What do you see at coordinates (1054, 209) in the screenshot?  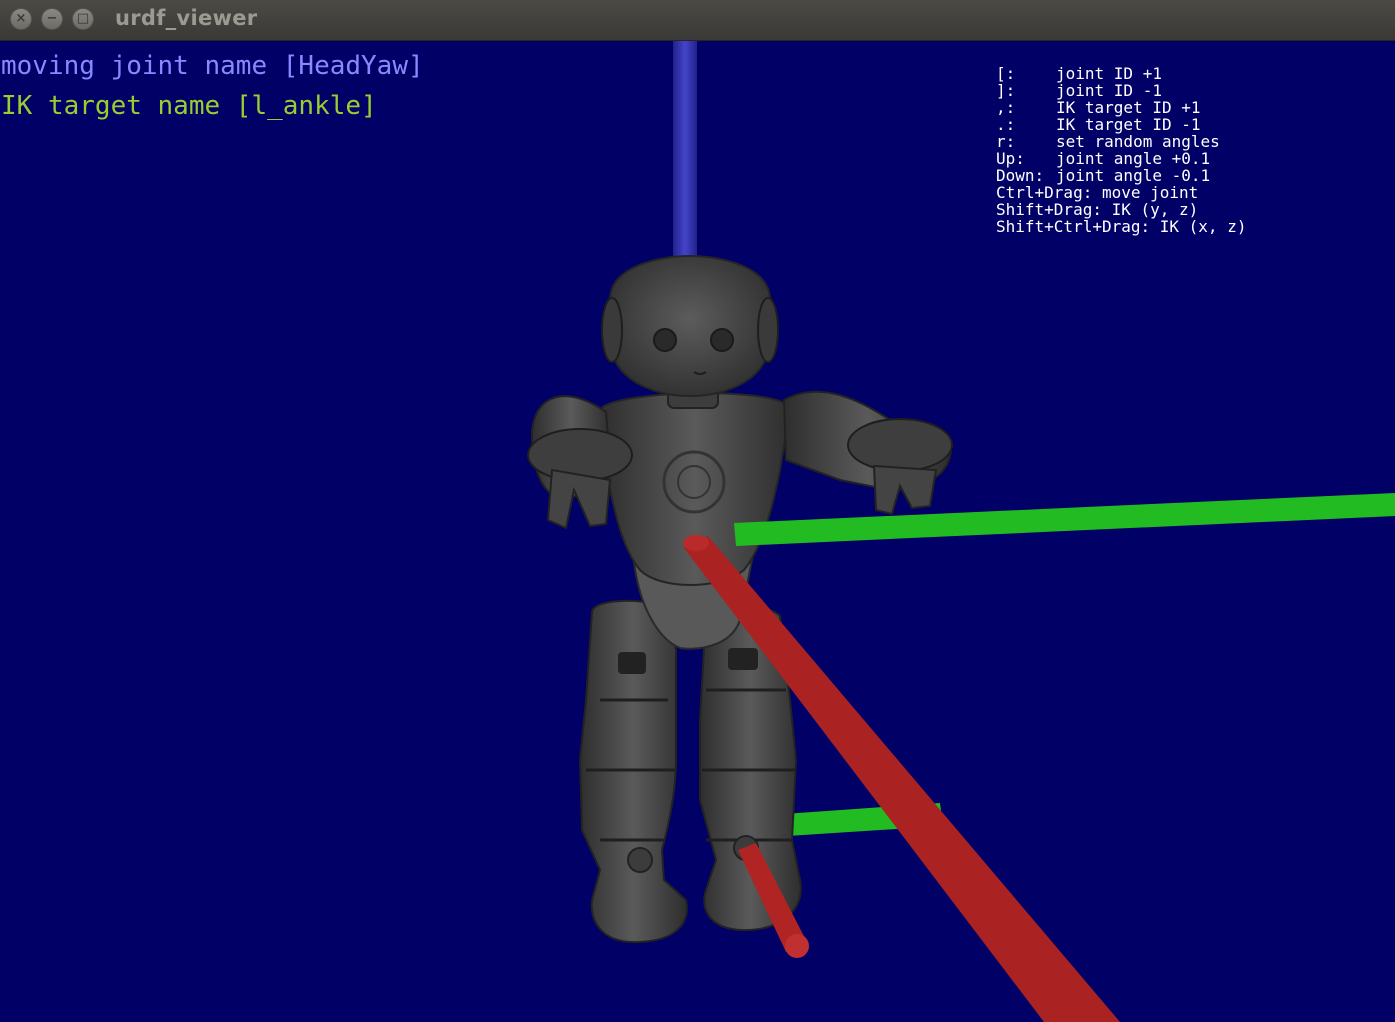 I see `help-key: Shift+Drag:` at bounding box center [1054, 209].